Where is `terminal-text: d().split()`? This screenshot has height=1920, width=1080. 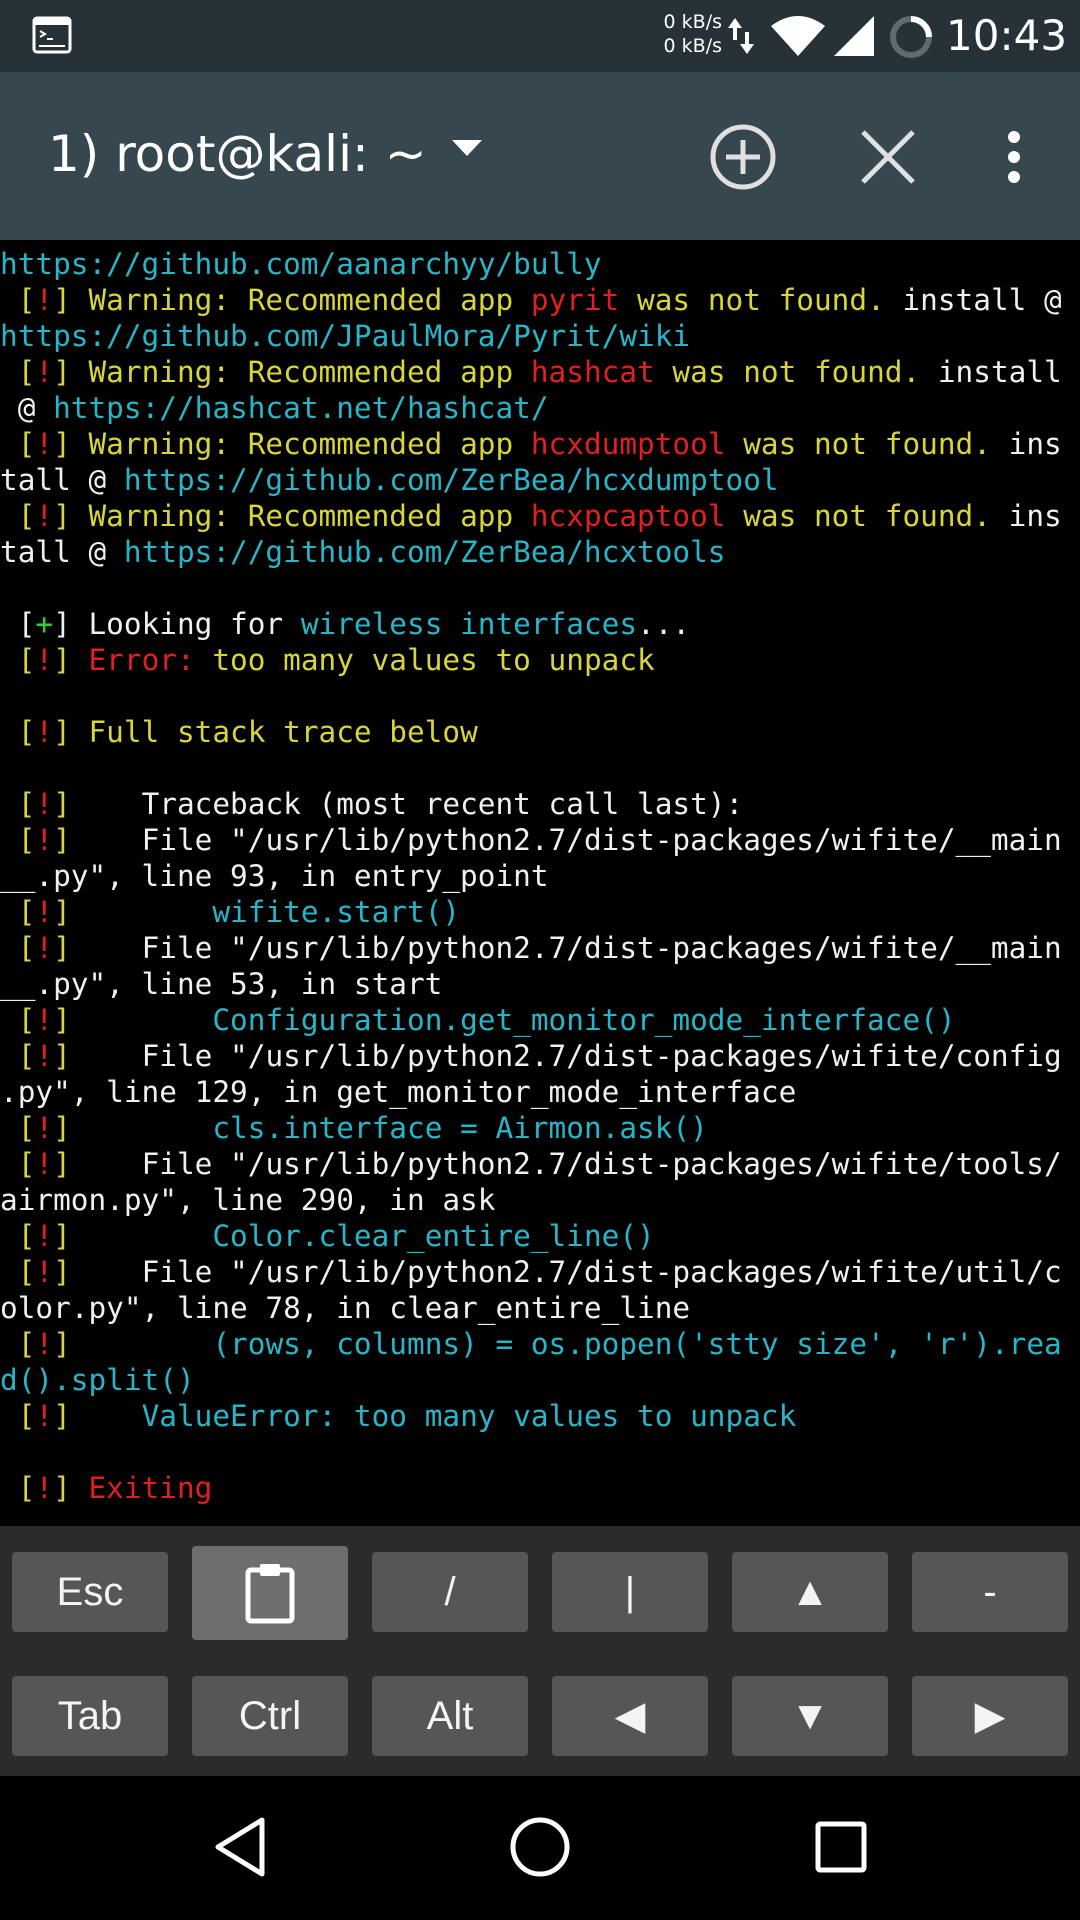 terminal-text: d().split() is located at coordinates (97, 1380).